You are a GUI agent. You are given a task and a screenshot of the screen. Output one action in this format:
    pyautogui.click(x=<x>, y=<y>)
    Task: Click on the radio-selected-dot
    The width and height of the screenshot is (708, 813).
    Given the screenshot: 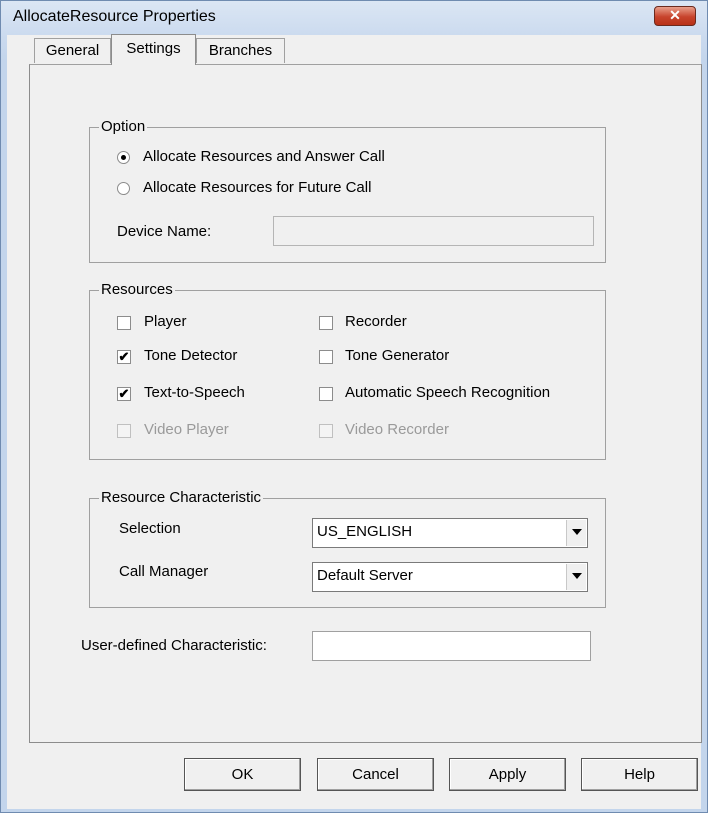 What is the action you would take?
    pyautogui.click(x=123, y=157)
    